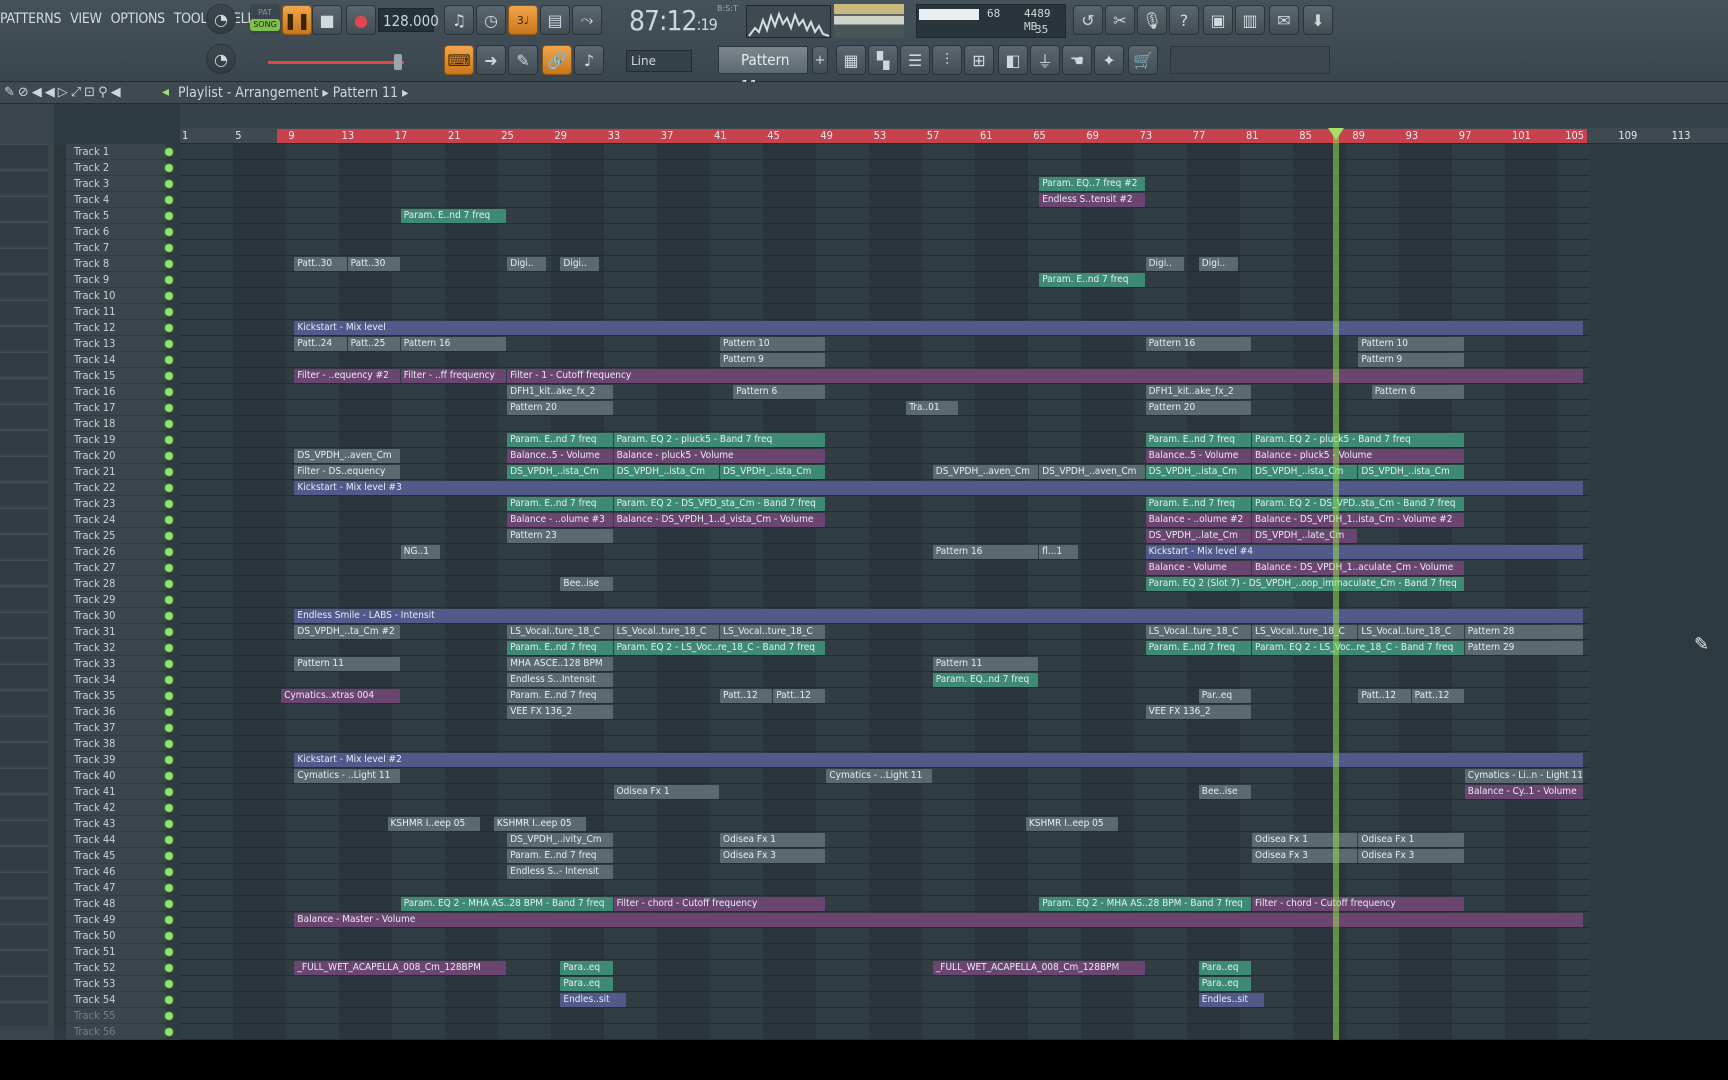 The image size is (1728, 1080). What do you see at coordinates (527, 264) in the screenshot?
I see `playlist-clip: Digi..` at bounding box center [527, 264].